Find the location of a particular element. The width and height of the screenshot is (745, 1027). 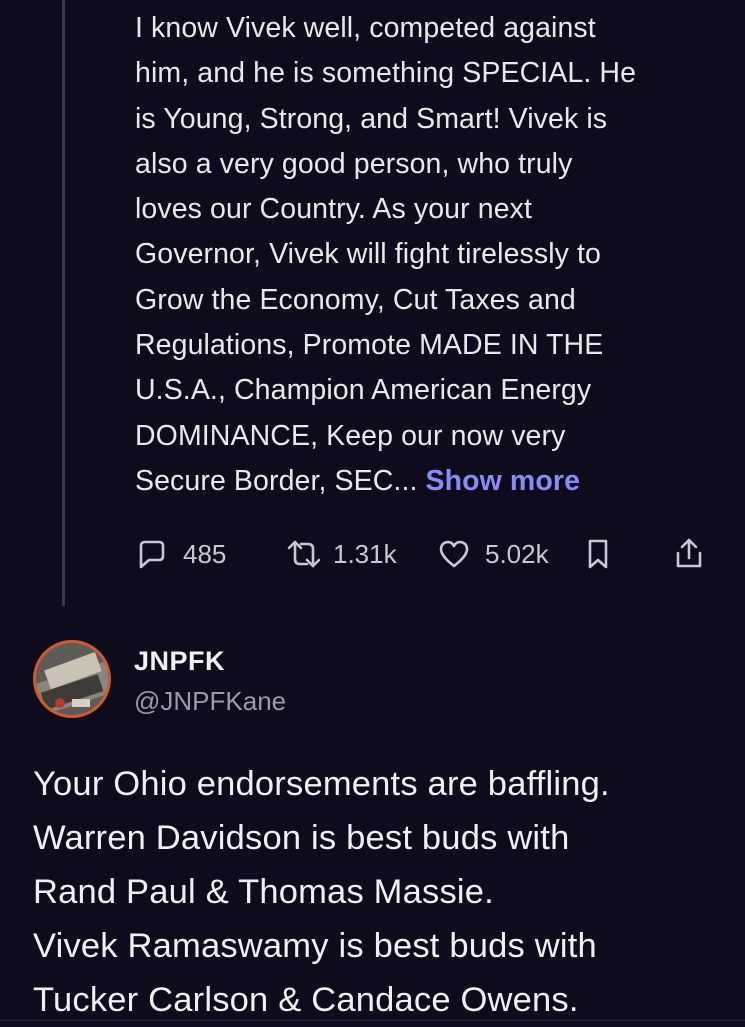

post-text-line: is Young, Strong, and Smart! Vivek is is located at coordinates (371, 118).